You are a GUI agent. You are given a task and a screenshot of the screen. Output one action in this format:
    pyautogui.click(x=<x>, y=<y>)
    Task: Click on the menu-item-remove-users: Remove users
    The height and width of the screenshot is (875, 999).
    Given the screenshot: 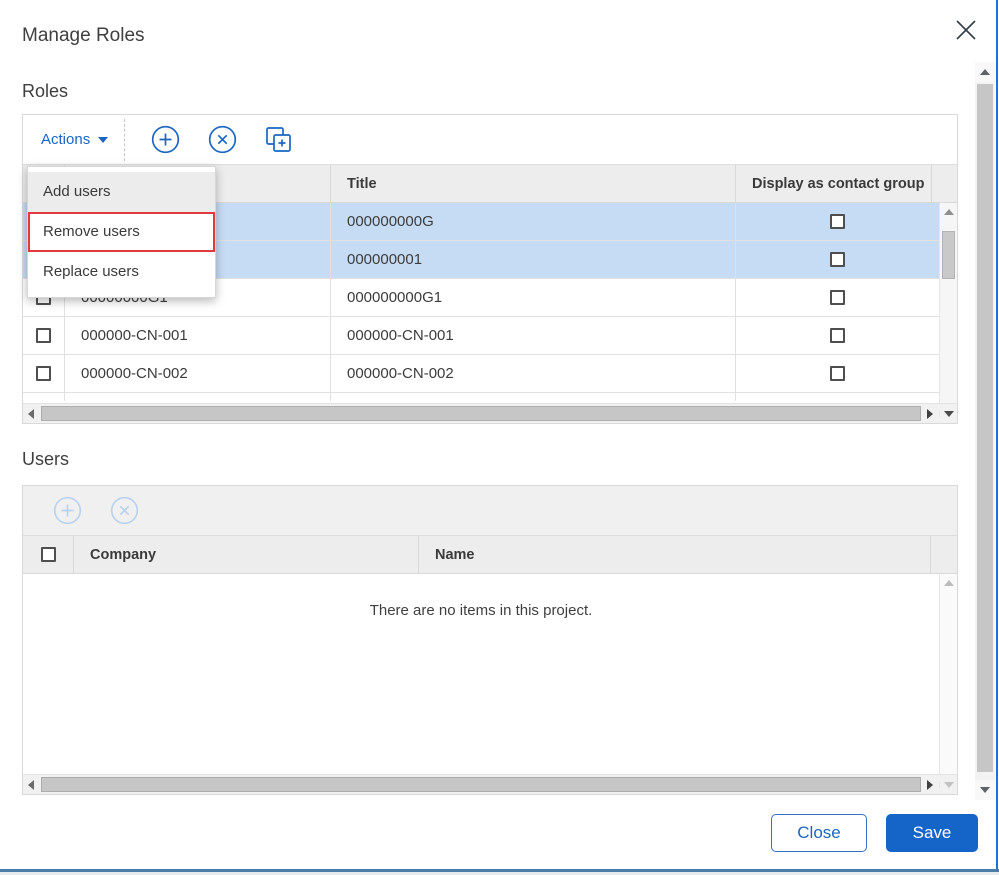 What is the action you would take?
    pyautogui.click(x=121, y=232)
    